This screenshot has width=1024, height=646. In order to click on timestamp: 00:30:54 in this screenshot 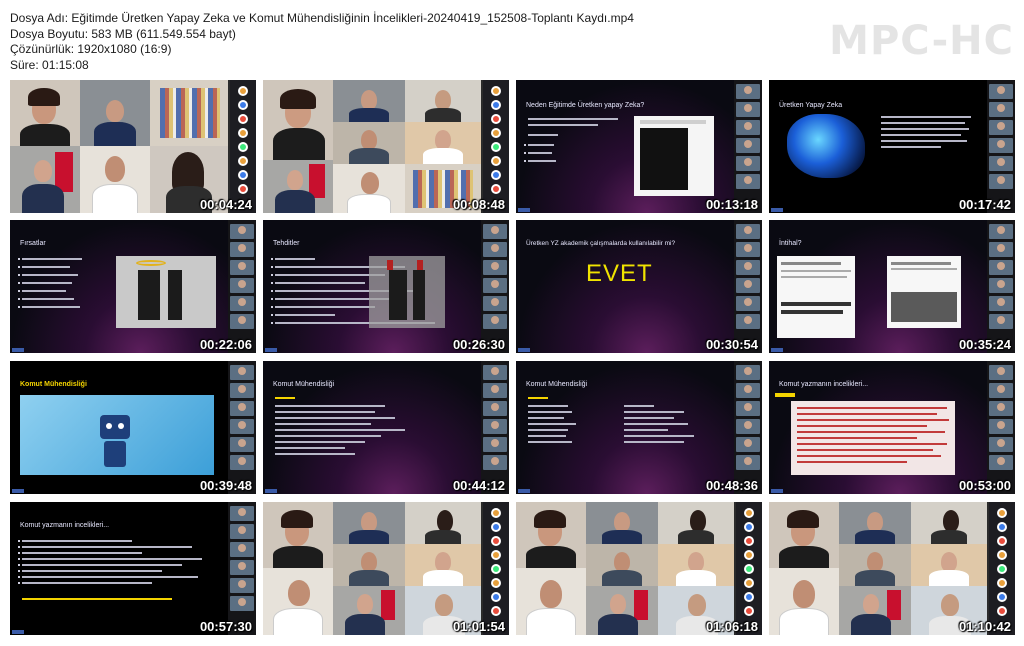, I will do `click(731, 344)`.